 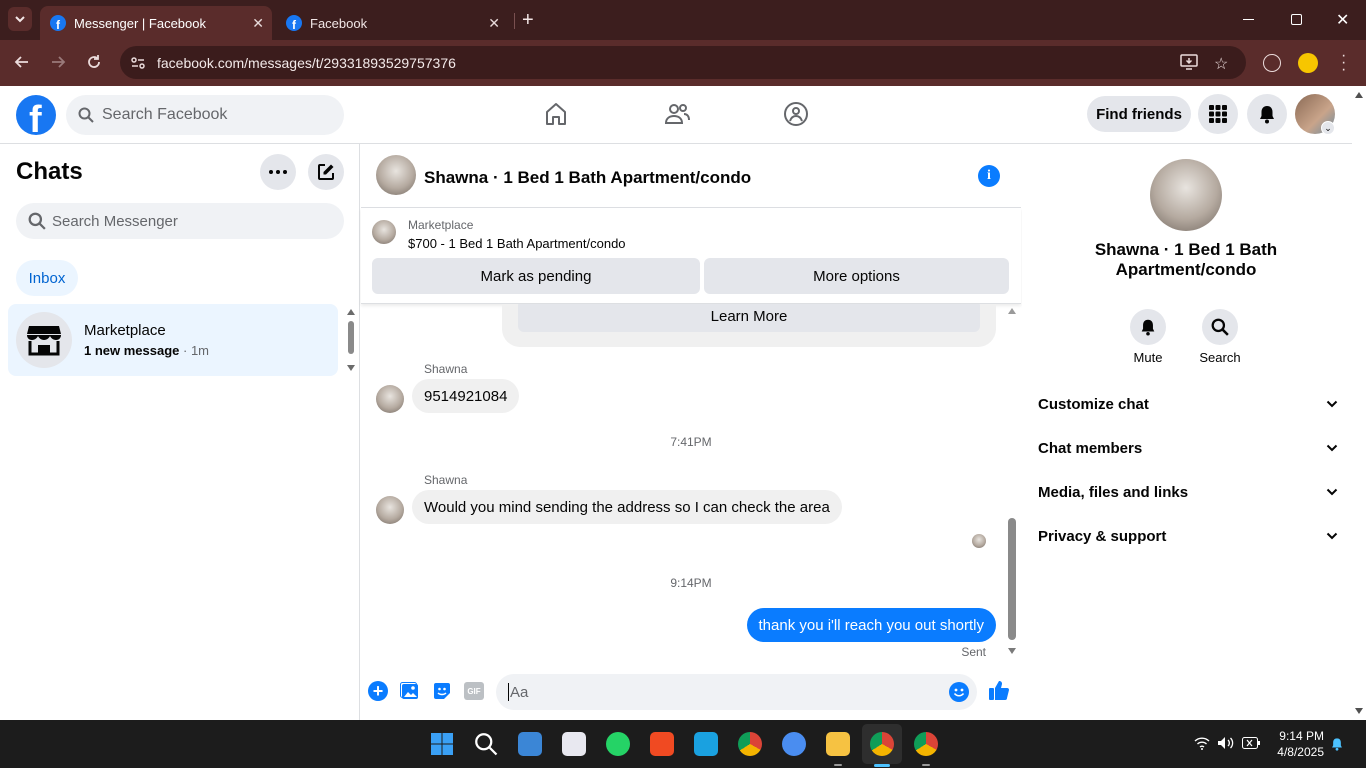 What do you see at coordinates (36, 115) in the screenshot?
I see `facebook-logo-icon: f` at bounding box center [36, 115].